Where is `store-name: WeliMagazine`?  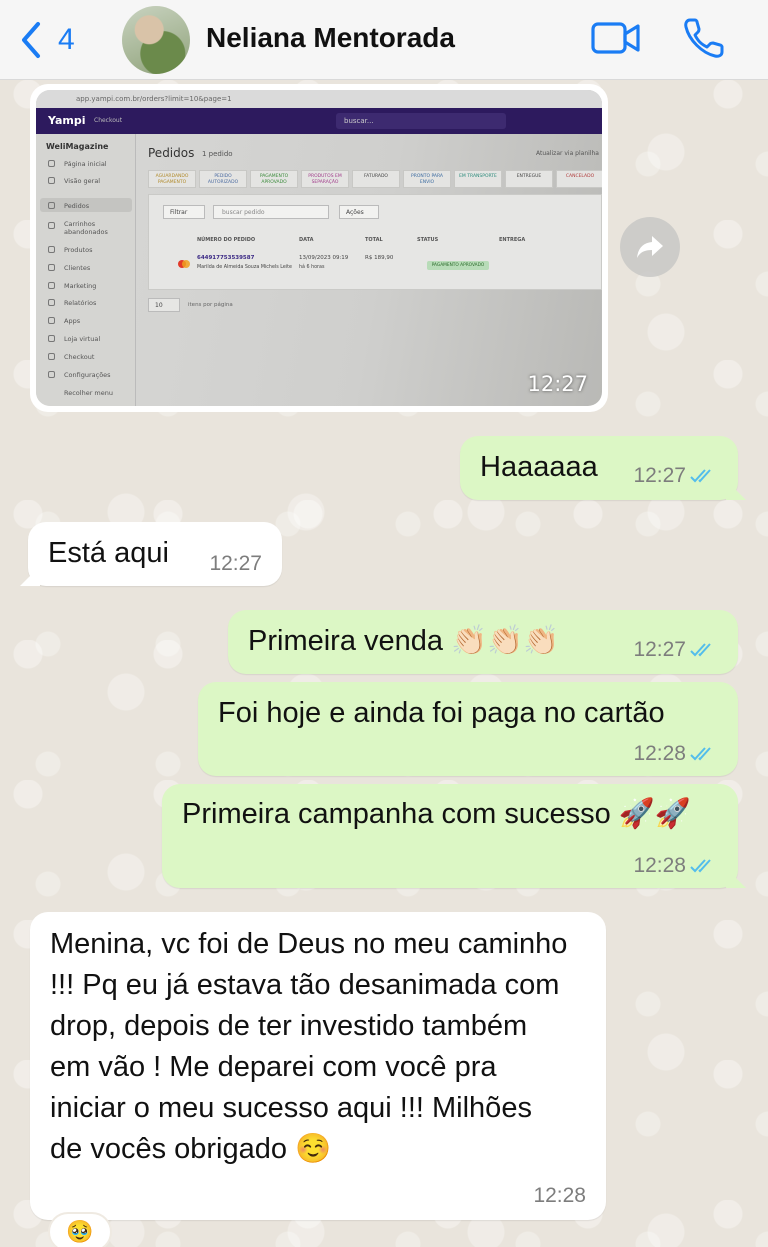
store-name: WeliMagazine is located at coordinates (77, 146).